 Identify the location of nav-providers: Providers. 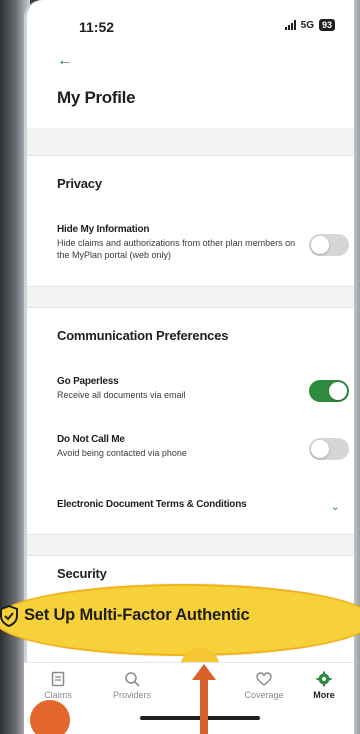
(132, 685).